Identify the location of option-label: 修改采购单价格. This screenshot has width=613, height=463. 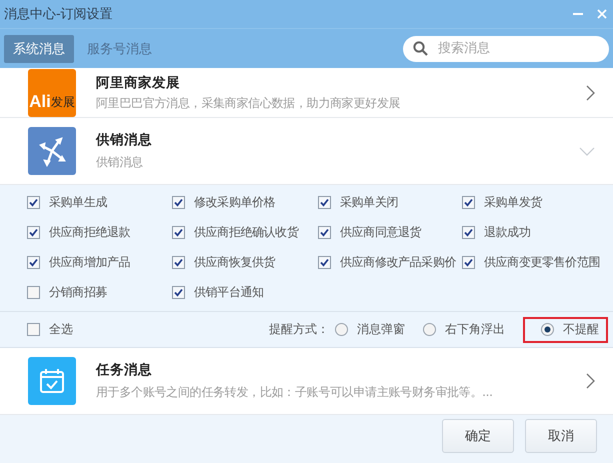
(235, 202).